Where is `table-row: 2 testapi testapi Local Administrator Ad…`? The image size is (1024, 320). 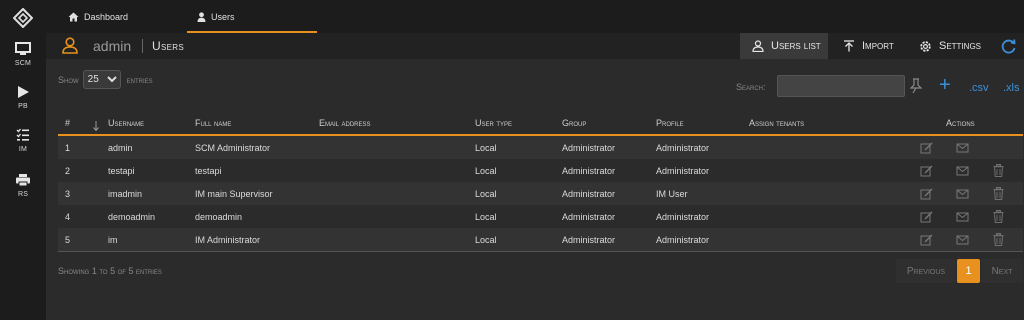
table-row: 2 testapi testapi Local Administrator Ad… is located at coordinates (540, 170).